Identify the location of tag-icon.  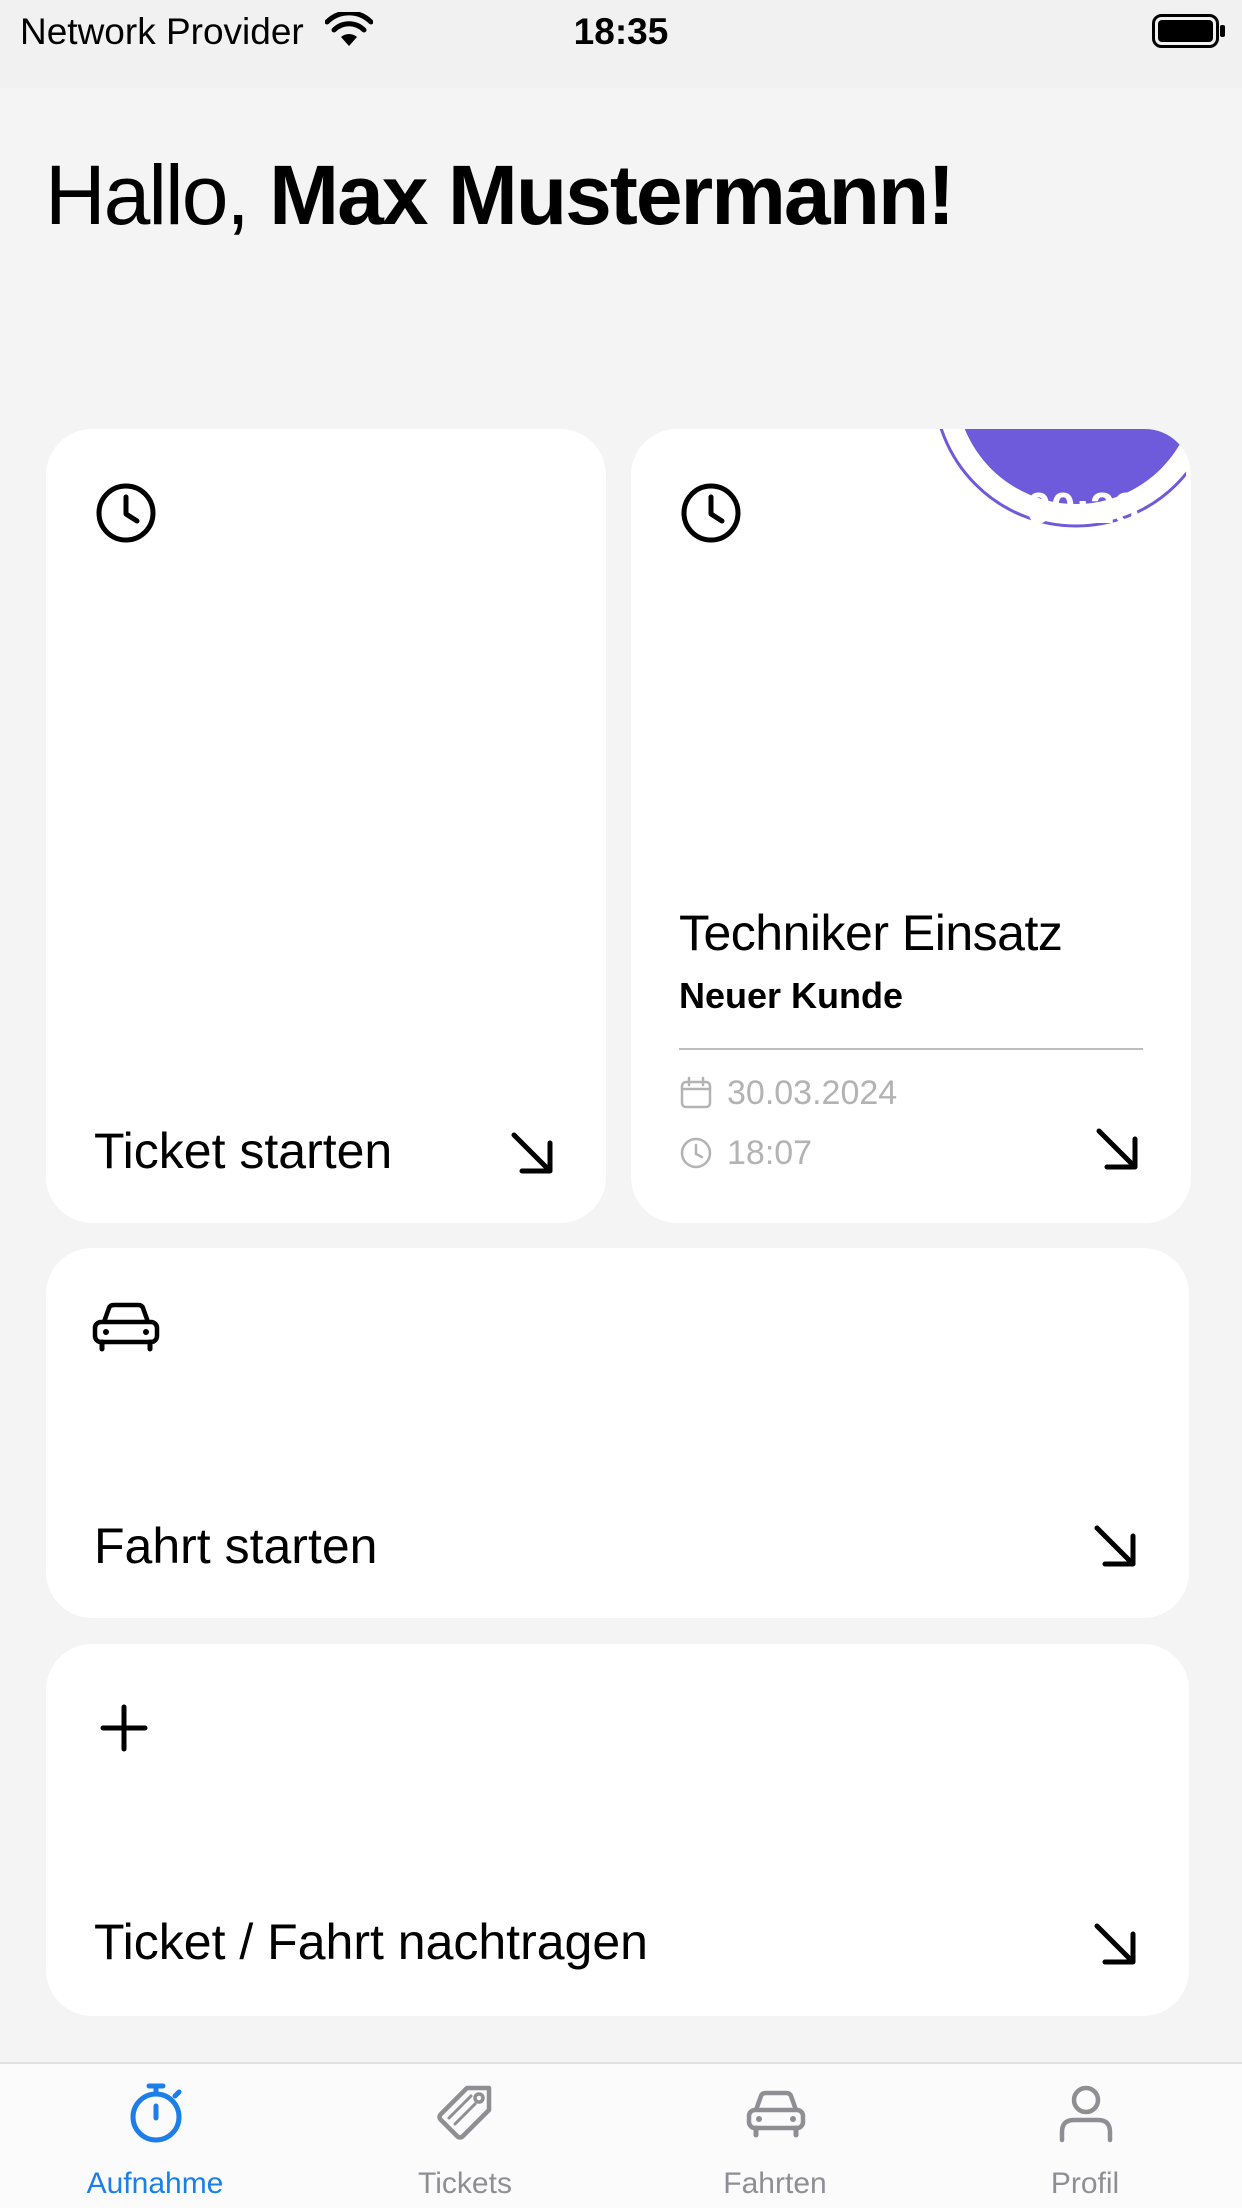
(464, 2112).